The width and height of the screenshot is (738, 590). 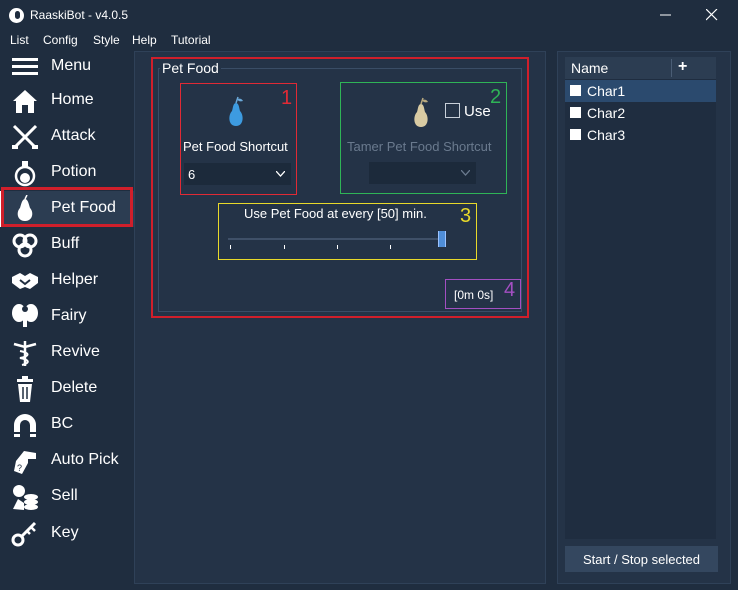 I want to click on sidebar-item-label: Delete, so click(x=74, y=387).